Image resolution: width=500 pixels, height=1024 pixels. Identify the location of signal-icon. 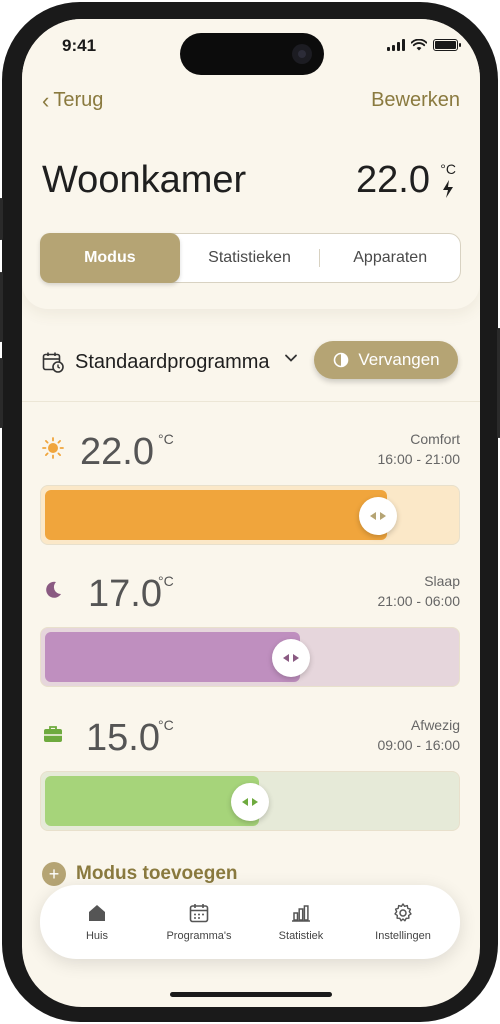
(396, 45).